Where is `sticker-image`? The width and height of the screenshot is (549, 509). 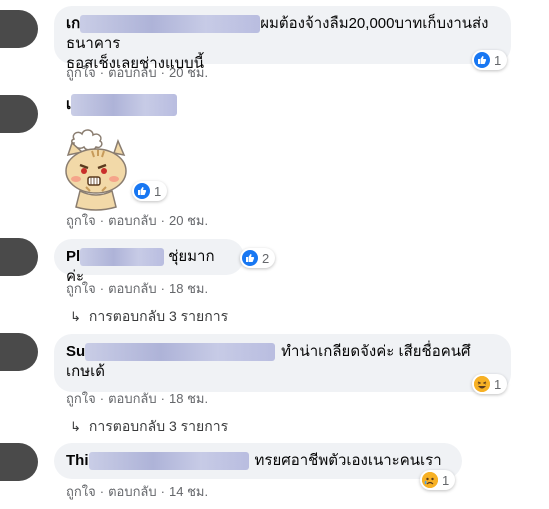 sticker-image is located at coordinates (93, 168).